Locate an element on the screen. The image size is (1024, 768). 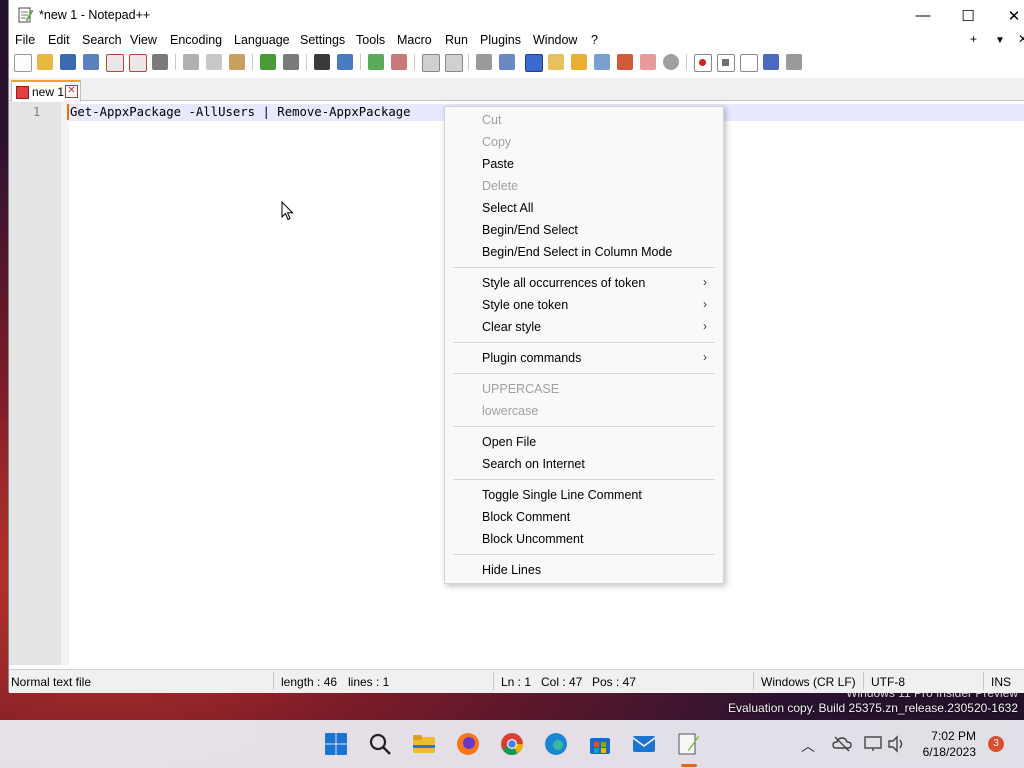
sync-horizontal-icon is located at coordinates (454, 63).